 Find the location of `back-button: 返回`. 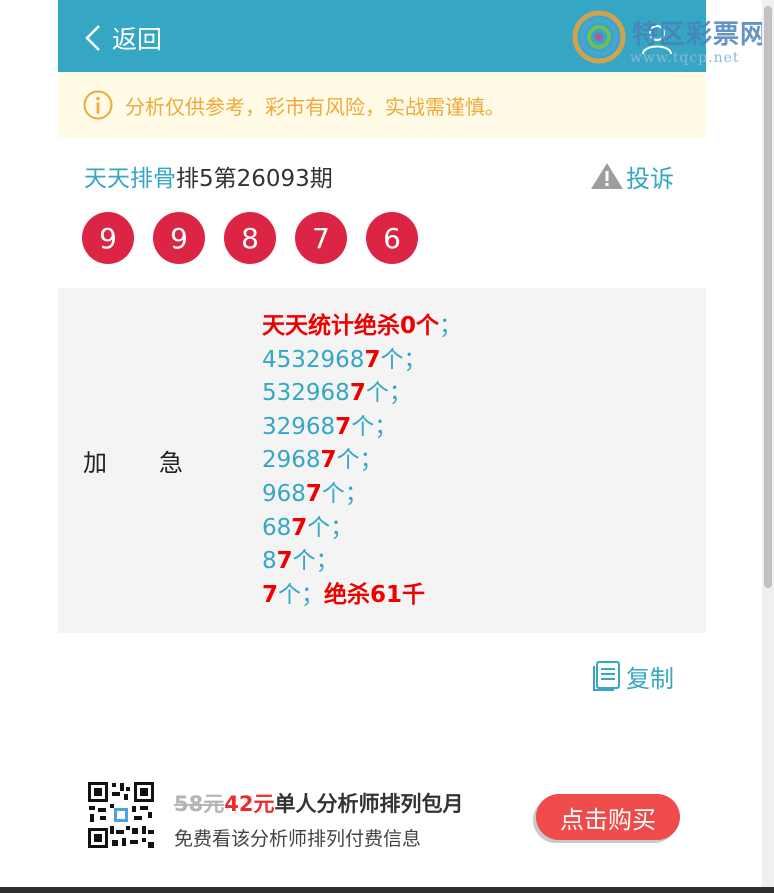

back-button: 返回 is located at coordinates (123, 38).